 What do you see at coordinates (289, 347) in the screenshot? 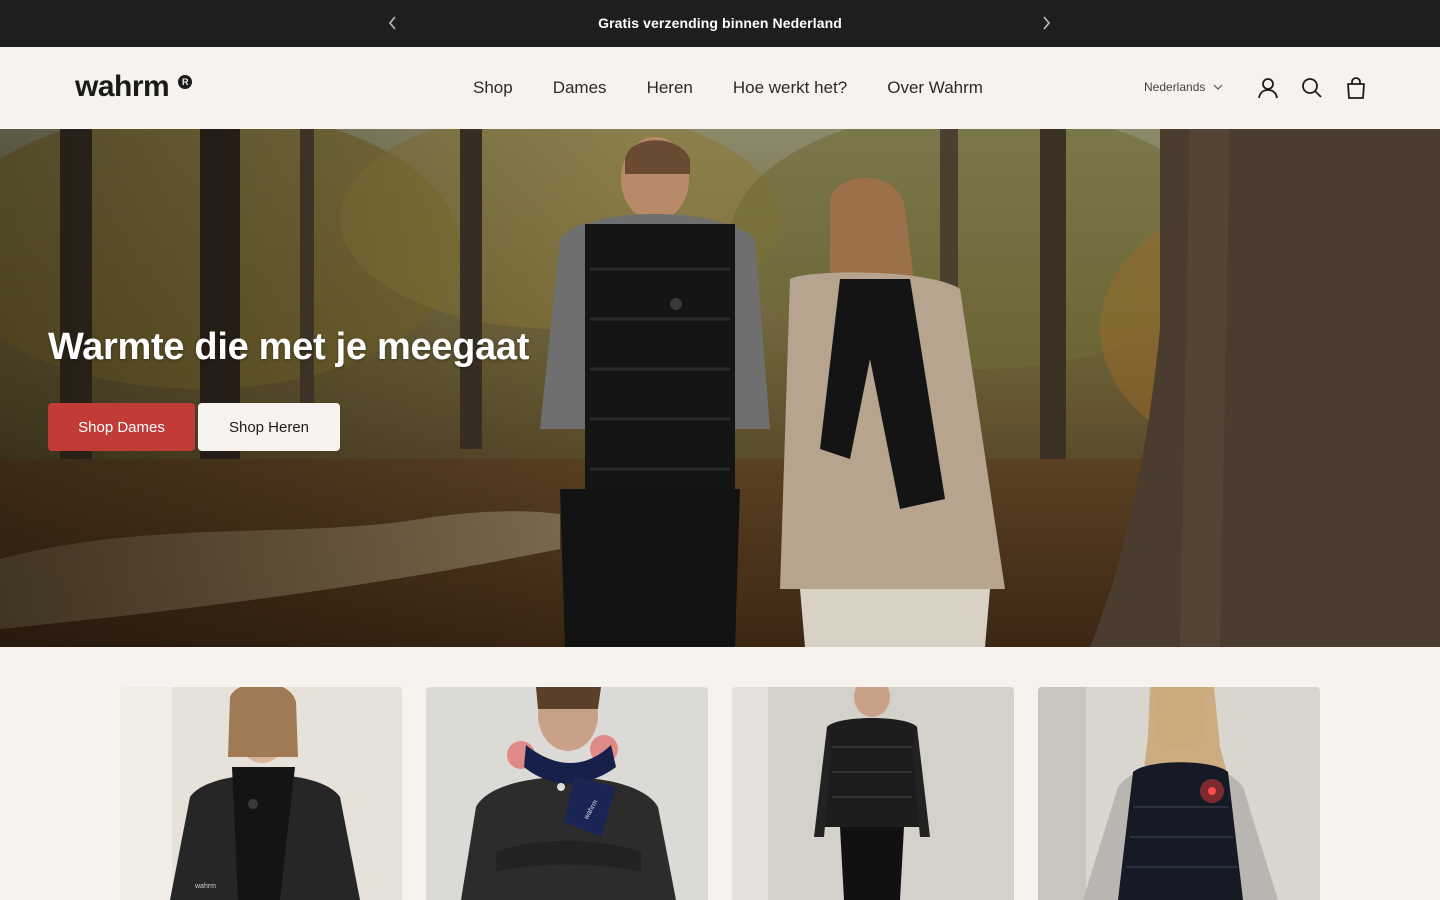
I see `hero-title: Warmte die met je meegaat` at bounding box center [289, 347].